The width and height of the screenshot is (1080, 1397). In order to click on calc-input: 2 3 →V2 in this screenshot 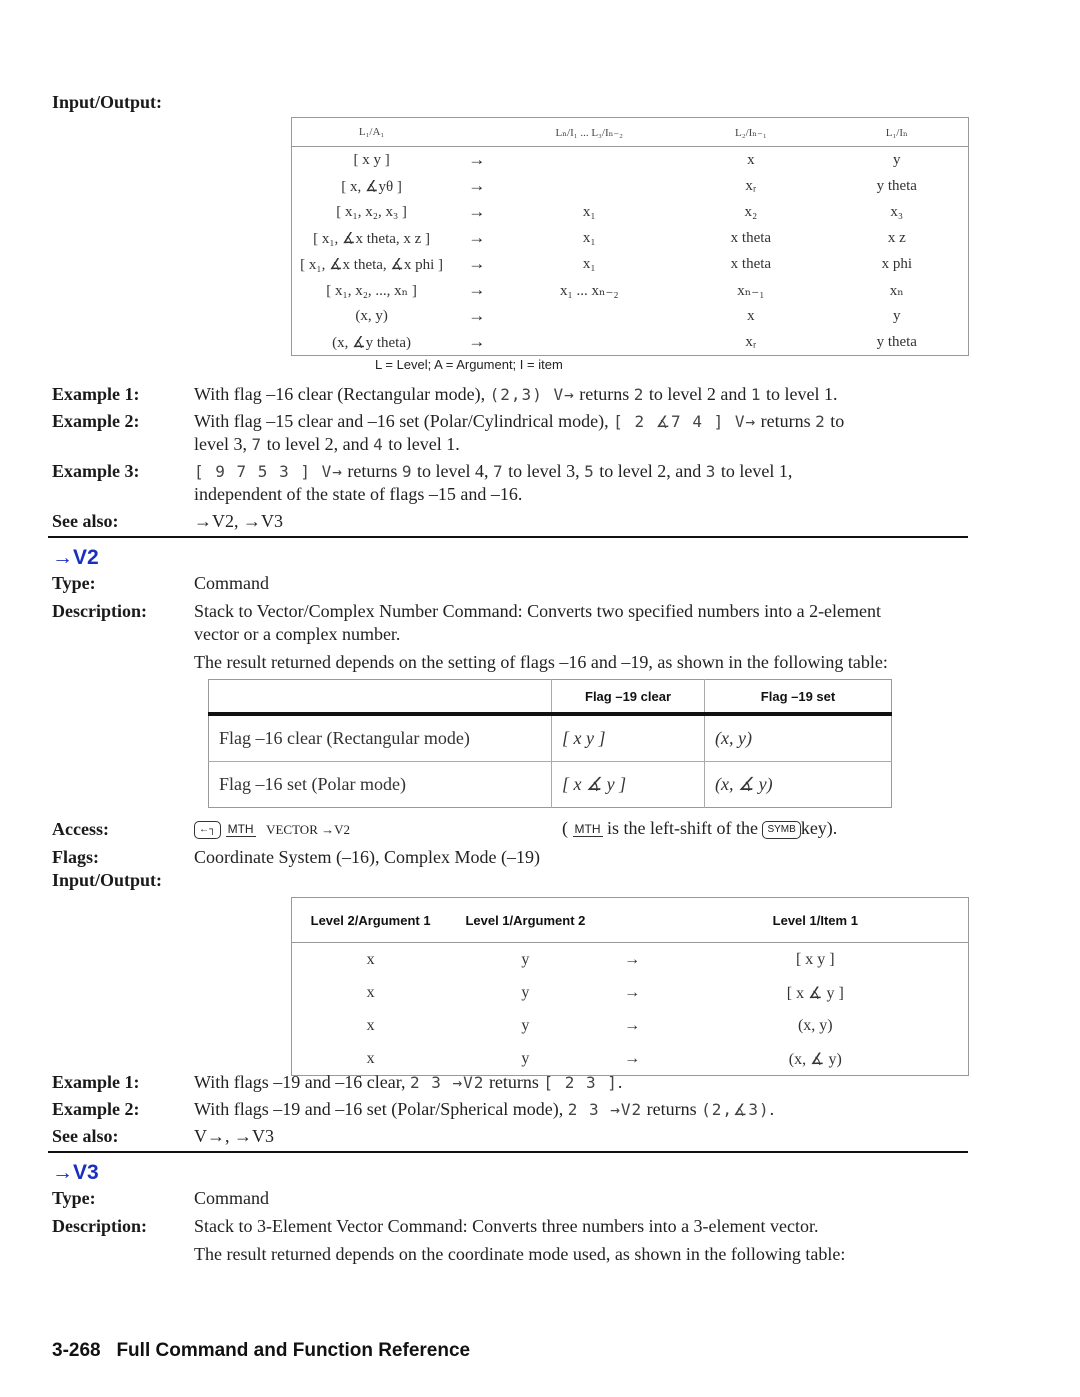, I will do `click(447, 1082)`.